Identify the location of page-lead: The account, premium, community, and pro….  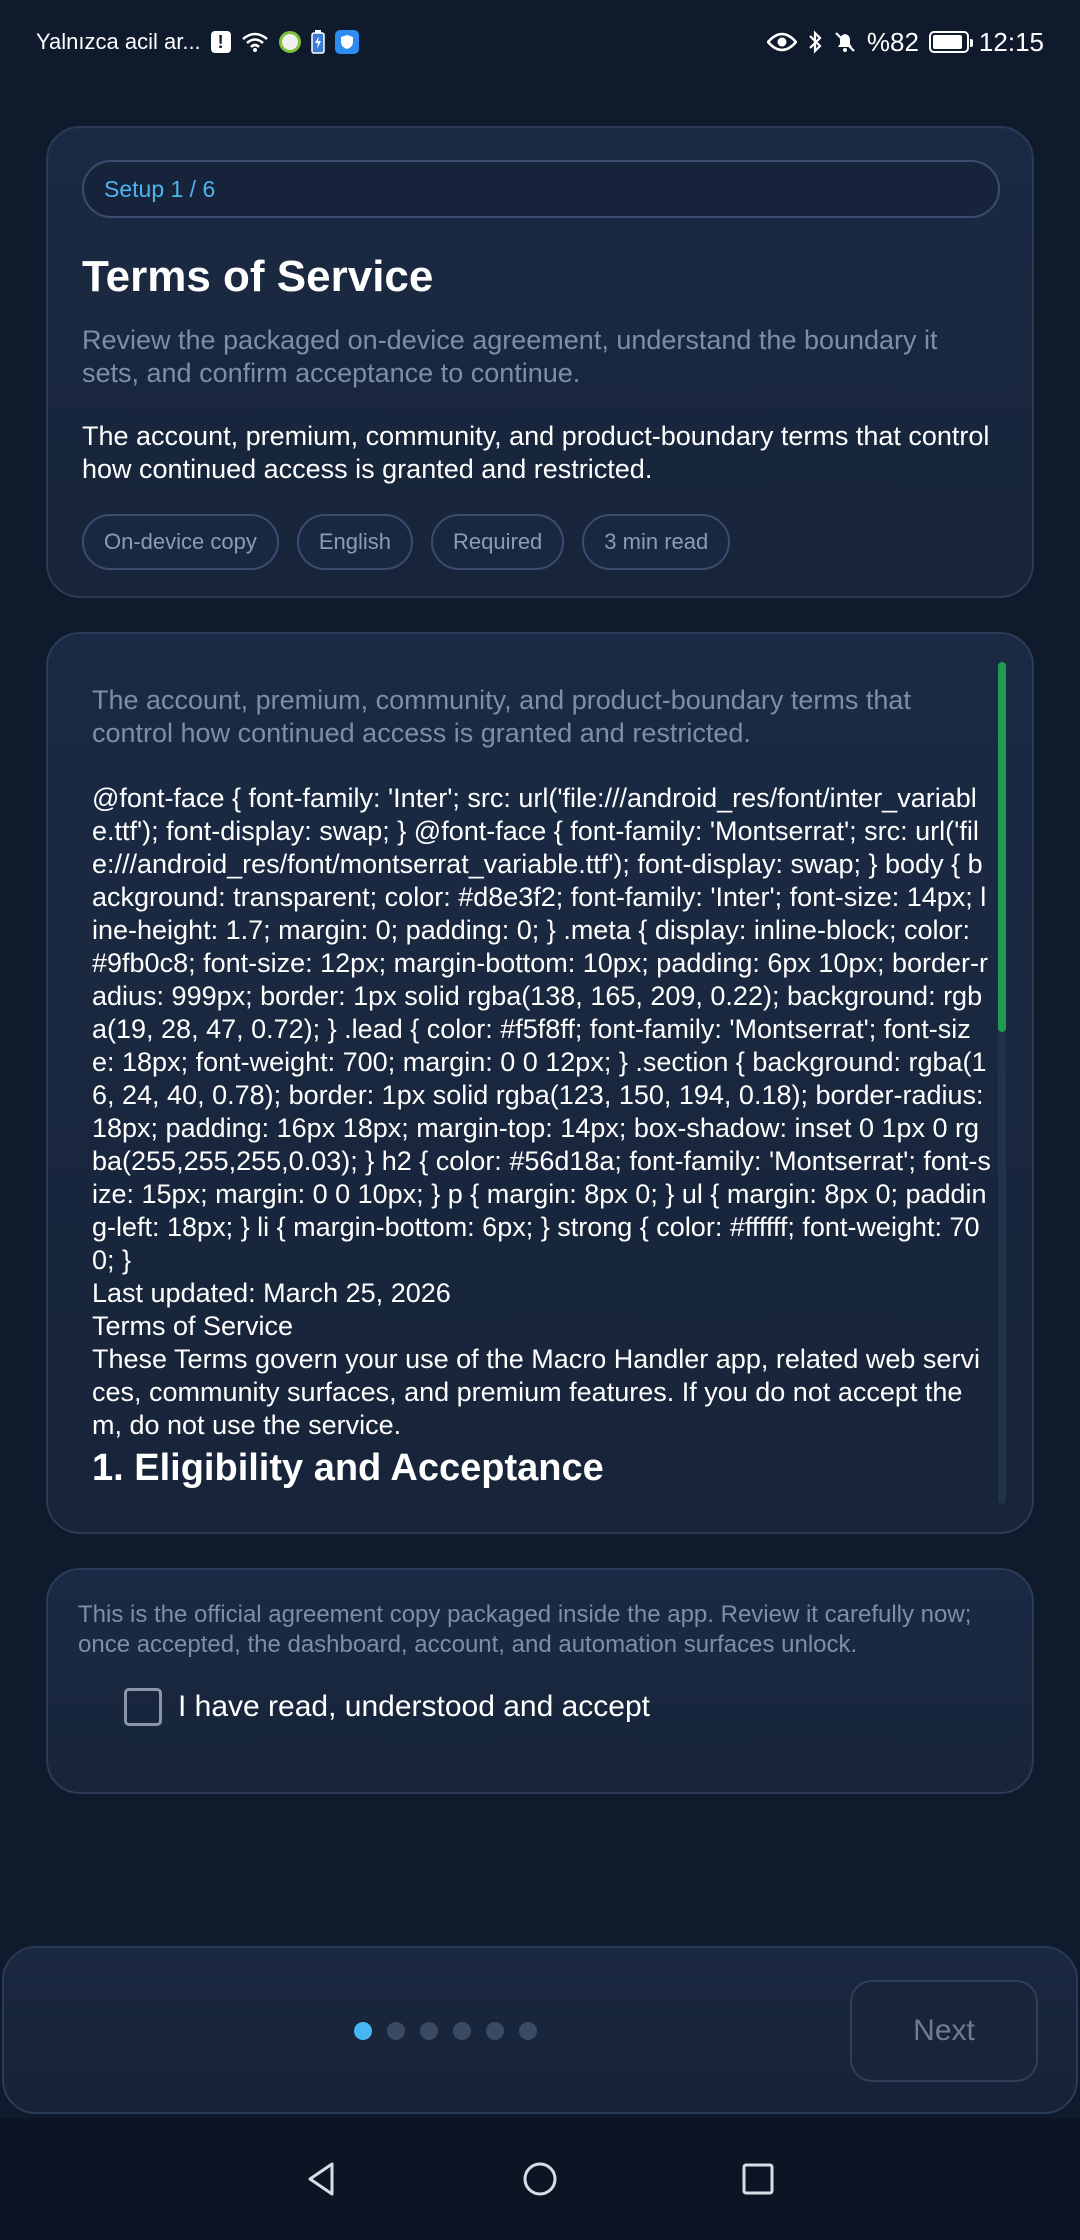
(536, 452).